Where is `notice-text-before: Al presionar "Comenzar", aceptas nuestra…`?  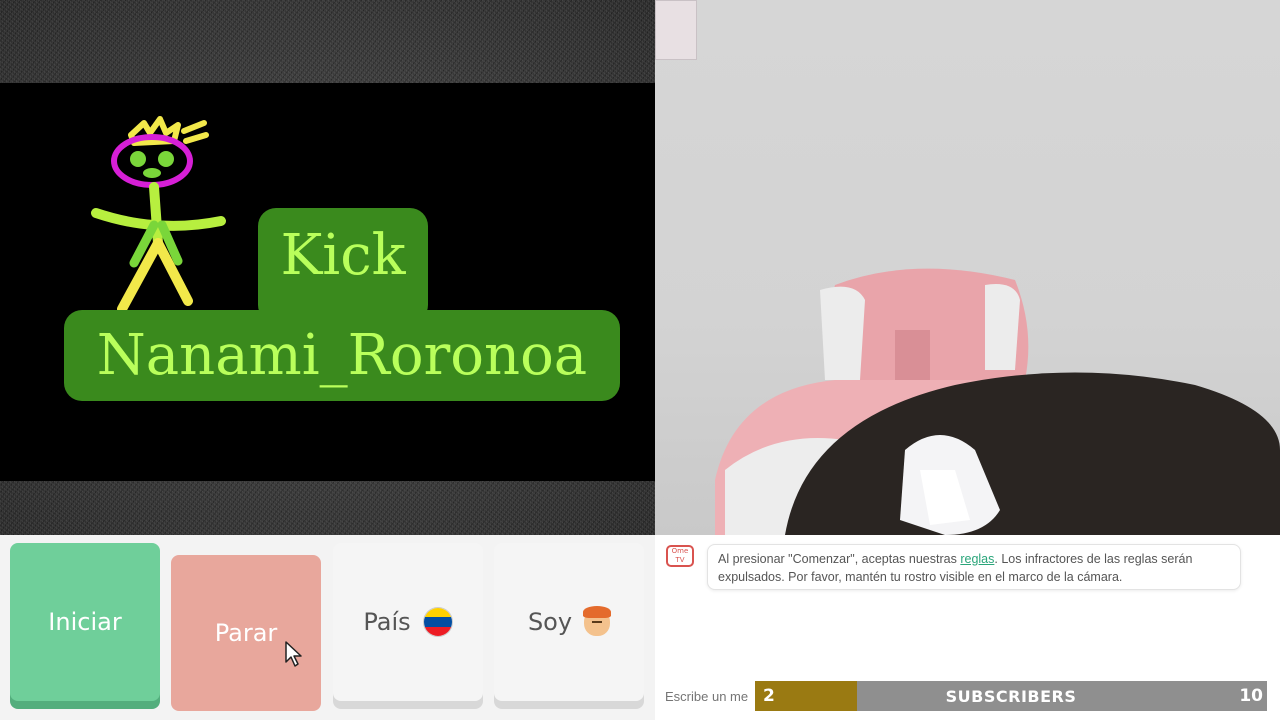 notice-text-before: Al presionar "Comenzar", aceptas nuestra… is located at coordinates (839, 559).